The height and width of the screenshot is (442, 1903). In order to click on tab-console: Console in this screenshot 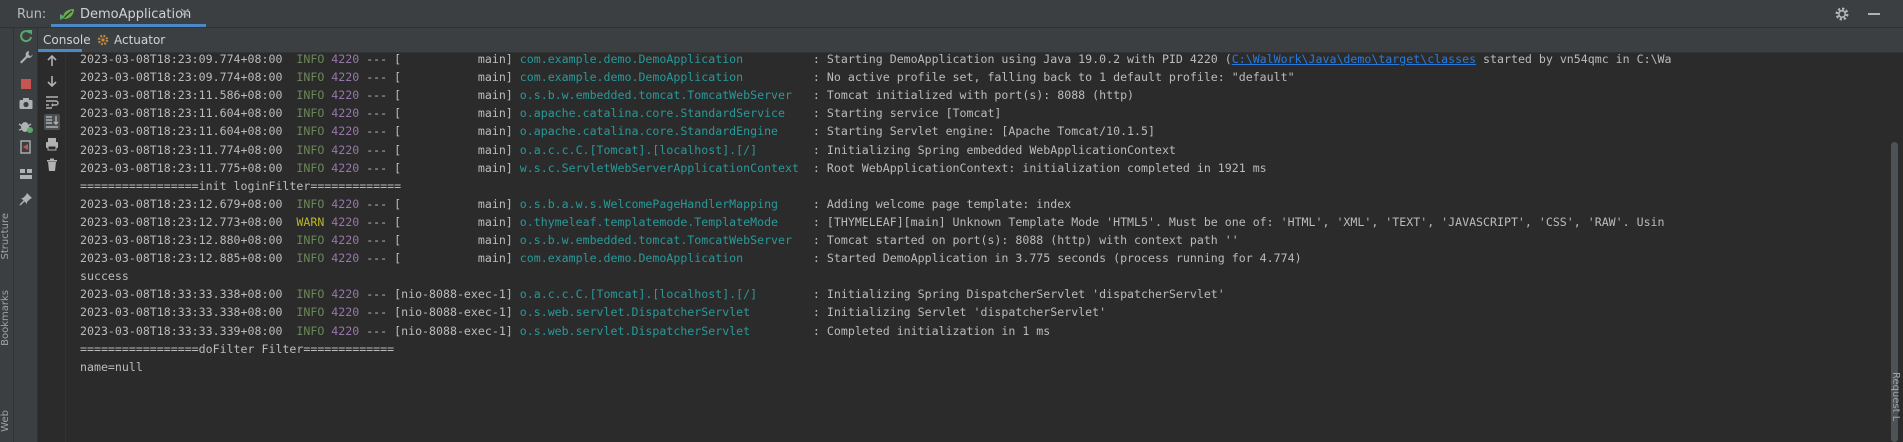, I will do `click(64, 40)`.